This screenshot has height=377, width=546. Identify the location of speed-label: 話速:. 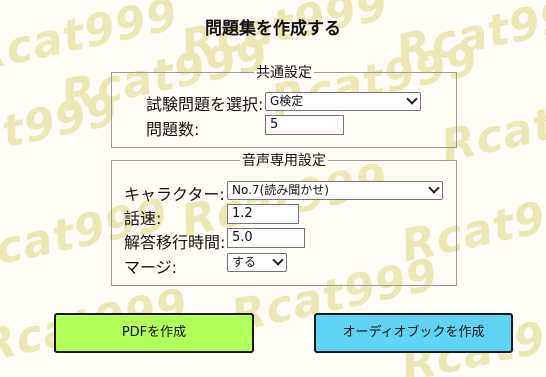
(143, 218).